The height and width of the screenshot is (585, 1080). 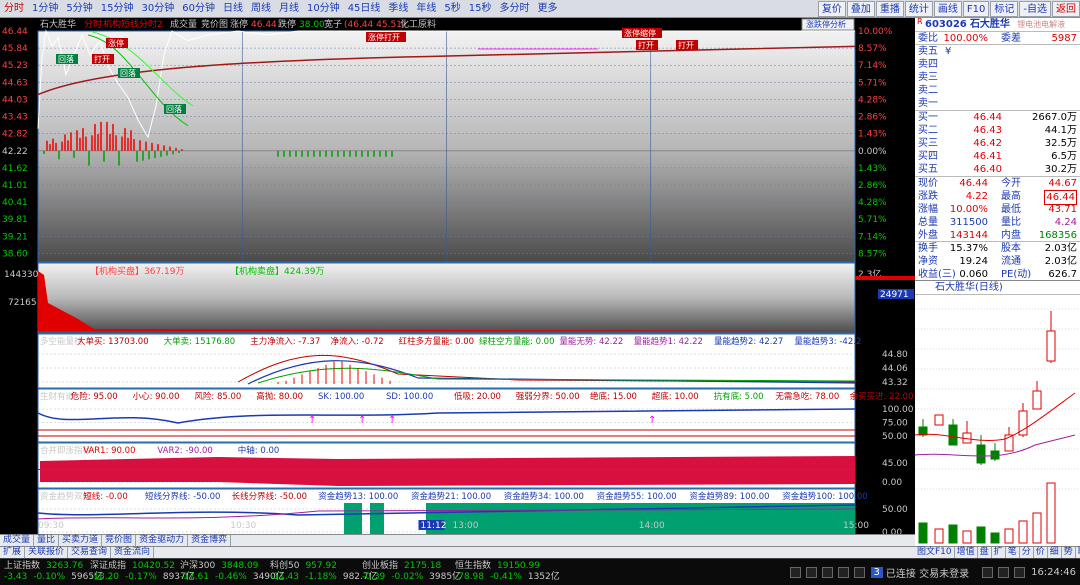 What do you see at coordinates (506, 577) in the screenshot?
I see `index-pct: -0.41%` at bounding box center [506, 577].